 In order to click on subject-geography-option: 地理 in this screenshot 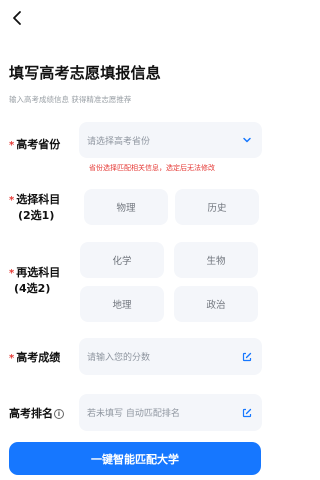, I will do `click(122, 304)`.